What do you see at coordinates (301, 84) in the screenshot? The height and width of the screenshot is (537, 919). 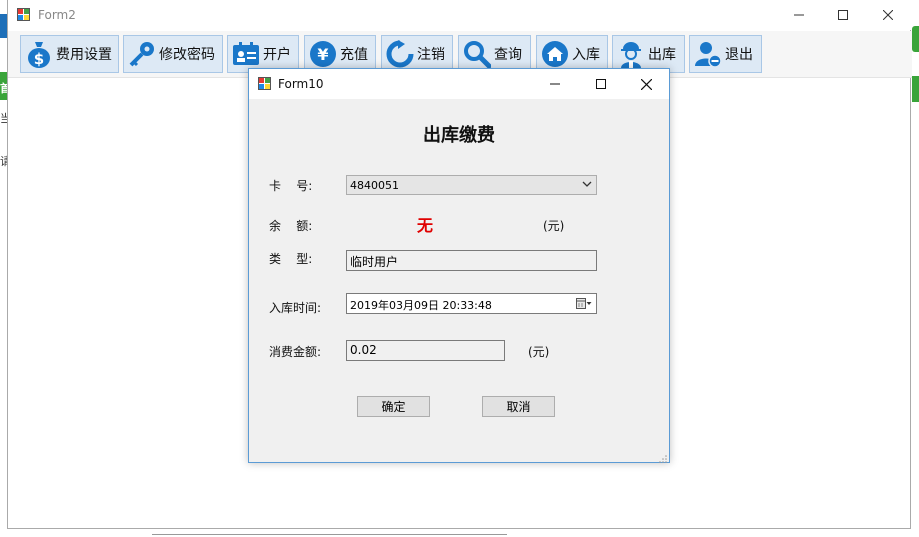 I see `dialog-title: Form10` at bounding box center [301, 84].